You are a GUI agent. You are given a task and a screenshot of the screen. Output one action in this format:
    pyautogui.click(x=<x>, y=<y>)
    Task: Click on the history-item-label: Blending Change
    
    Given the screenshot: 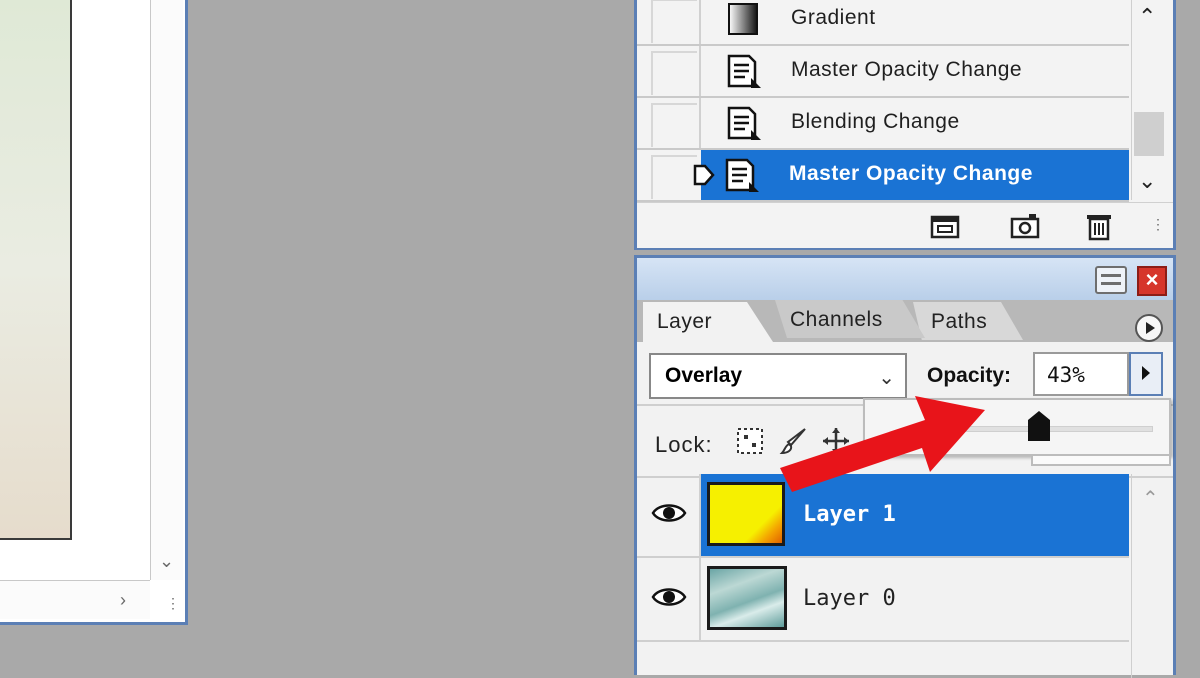 What is the action you would take?
    pyautogui.click(x=875, y=121)
    